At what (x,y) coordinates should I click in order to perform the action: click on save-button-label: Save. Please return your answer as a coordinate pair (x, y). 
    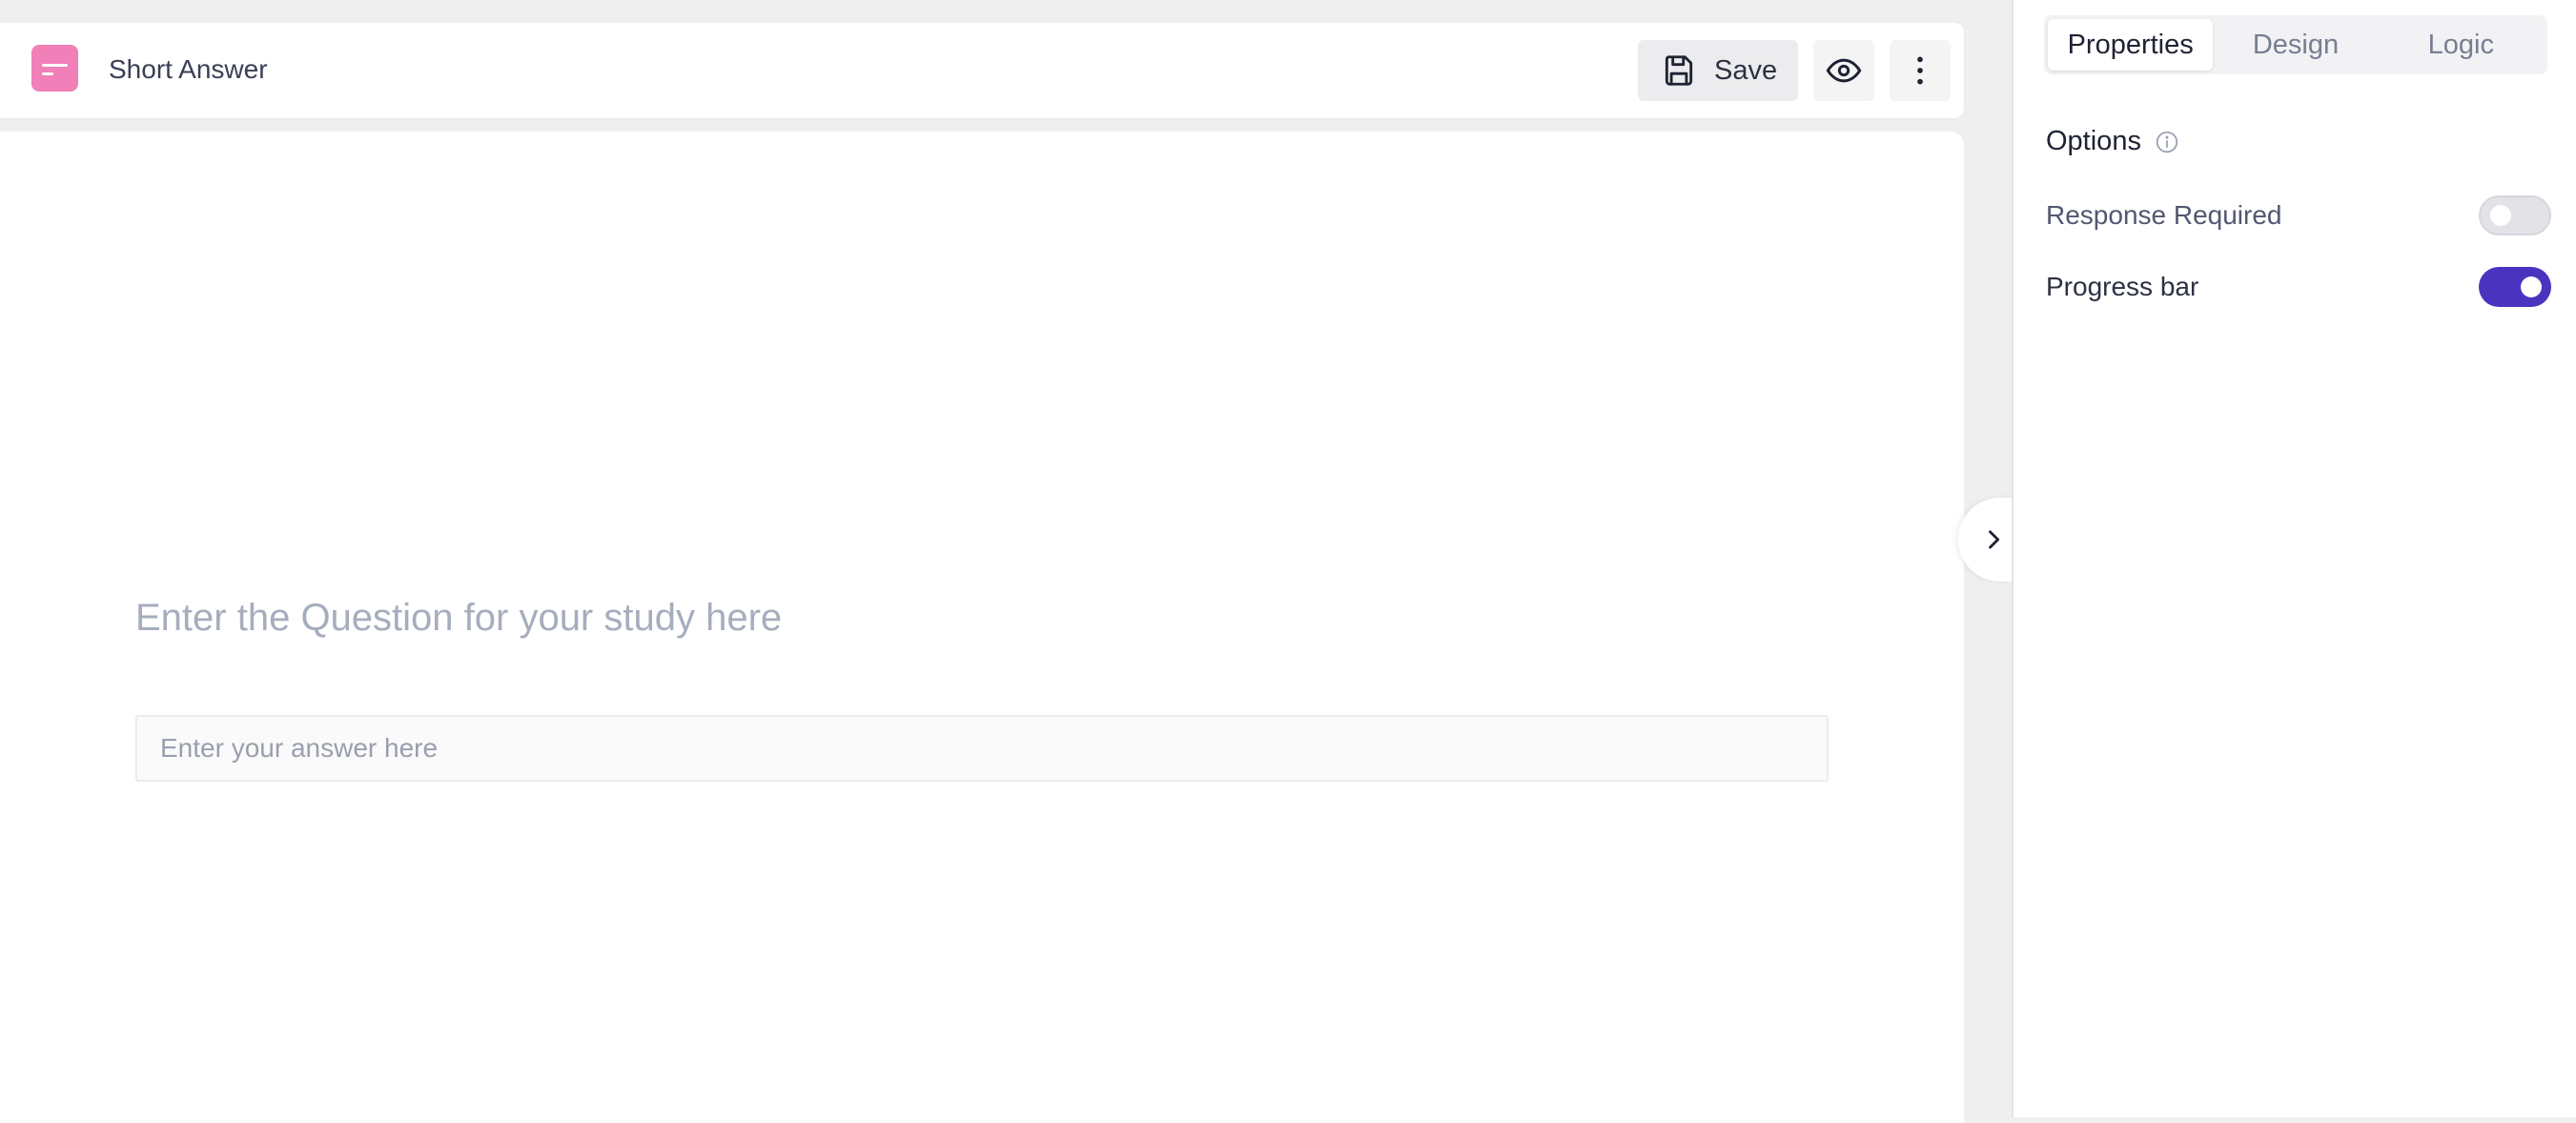
    Looking at the image, I should click on (1746, 70).